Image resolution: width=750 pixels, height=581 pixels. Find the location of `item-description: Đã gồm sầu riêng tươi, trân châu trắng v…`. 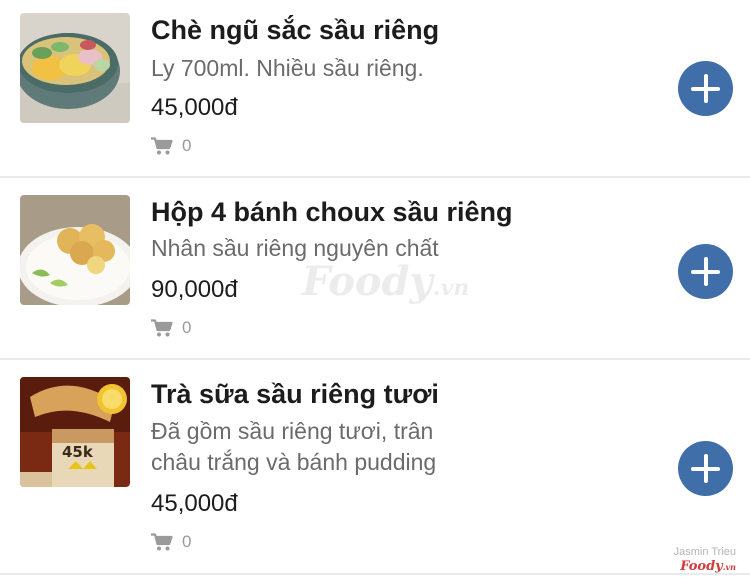

item-description: Đã gồm sầu riêng tươi, trân châu trắng v… is located at coordinates (294, 446).